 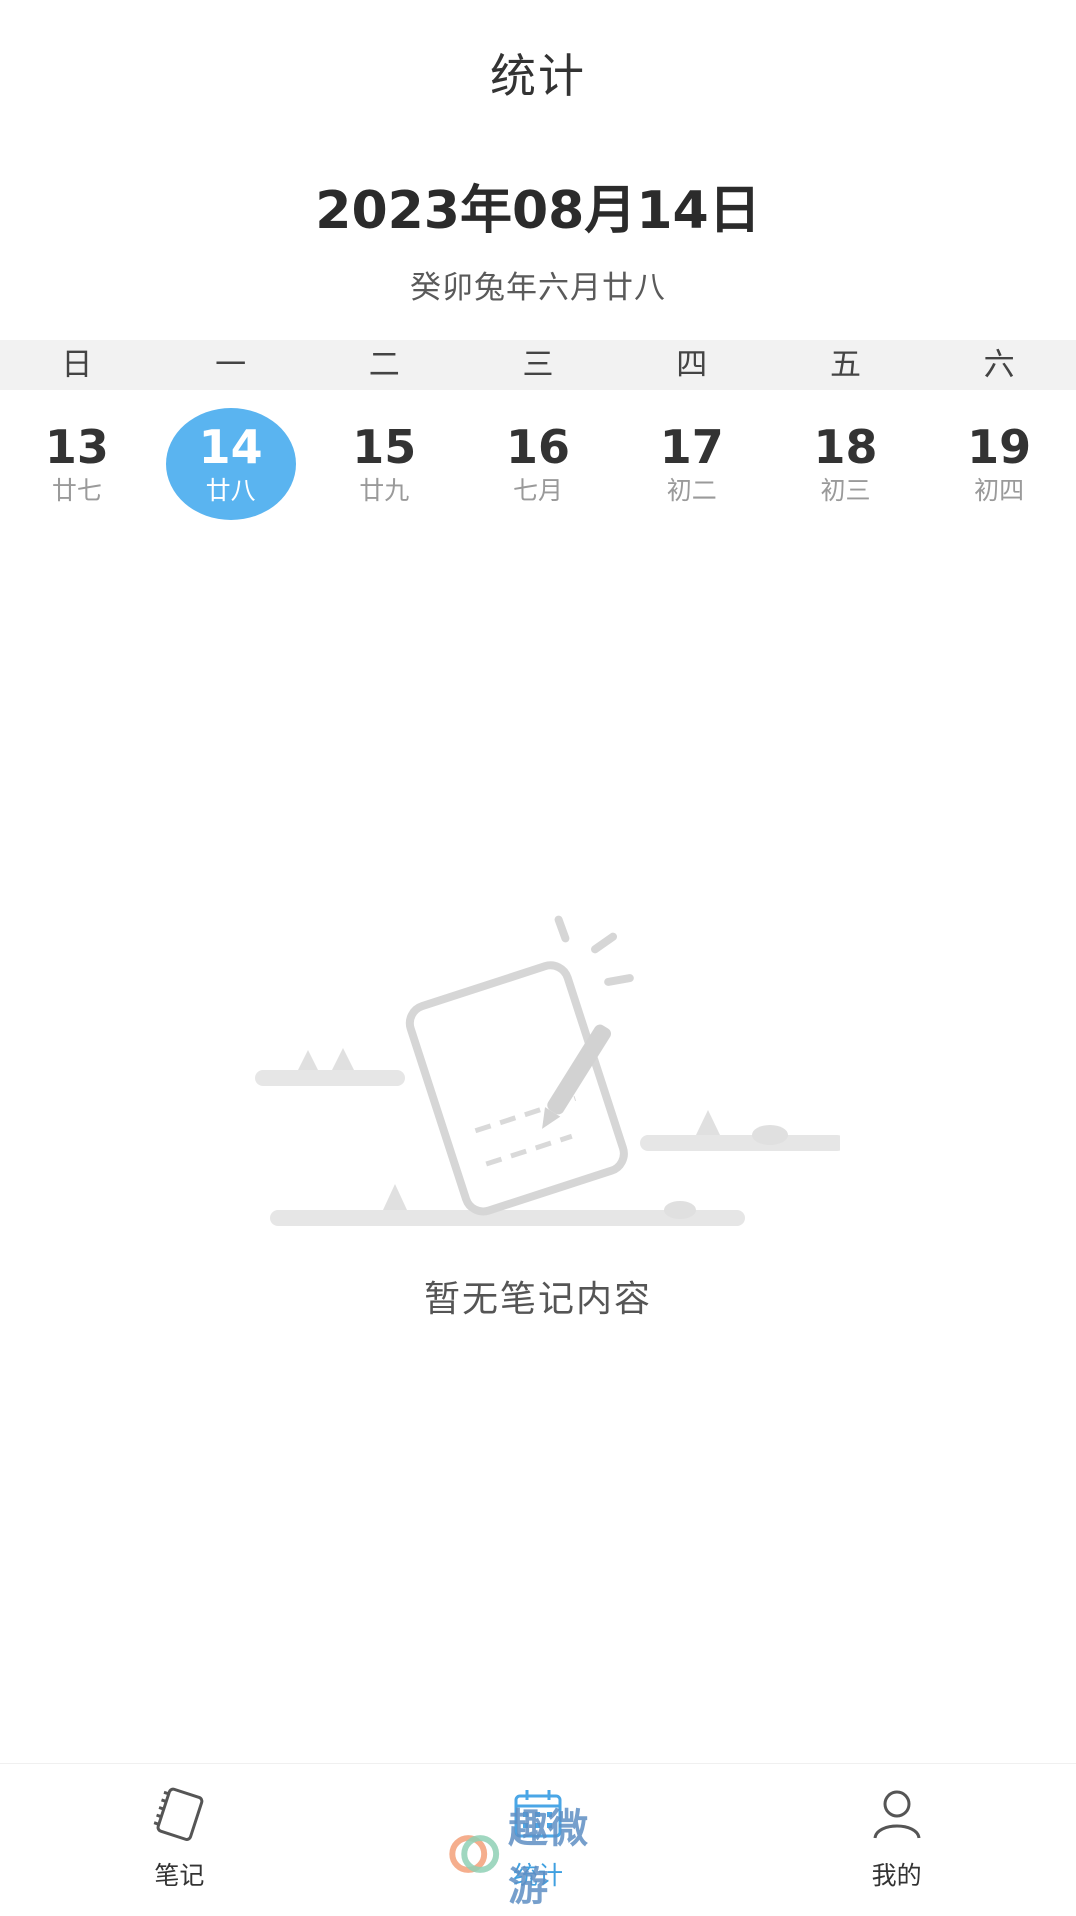 I want to click on day-lunar-label: 七月, so click(x=538, y=490).